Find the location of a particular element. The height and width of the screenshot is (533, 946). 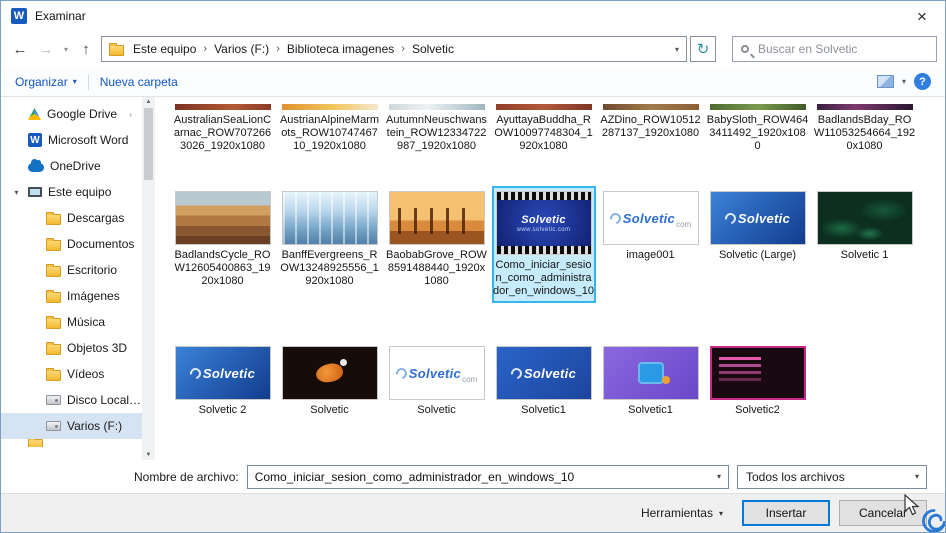

chevron-right-icon: › is located at coordinates (130, 114).